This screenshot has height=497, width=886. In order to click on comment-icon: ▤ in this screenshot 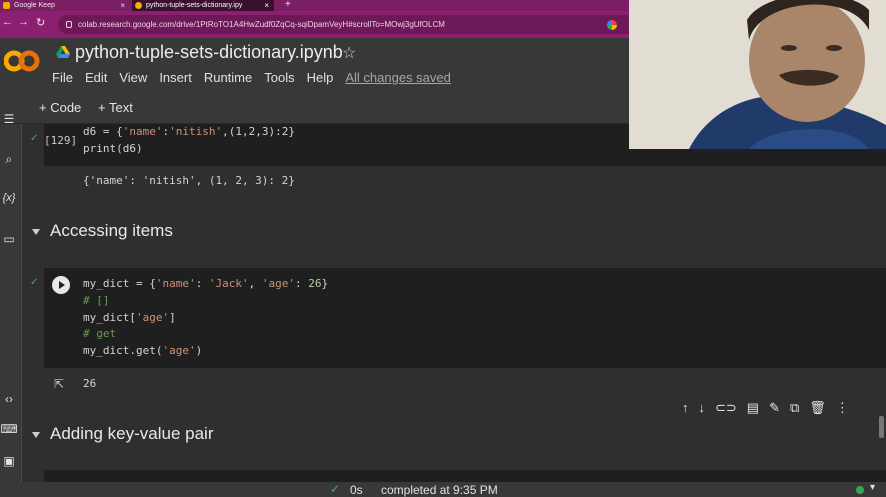, I will do `click(753, 408)`.